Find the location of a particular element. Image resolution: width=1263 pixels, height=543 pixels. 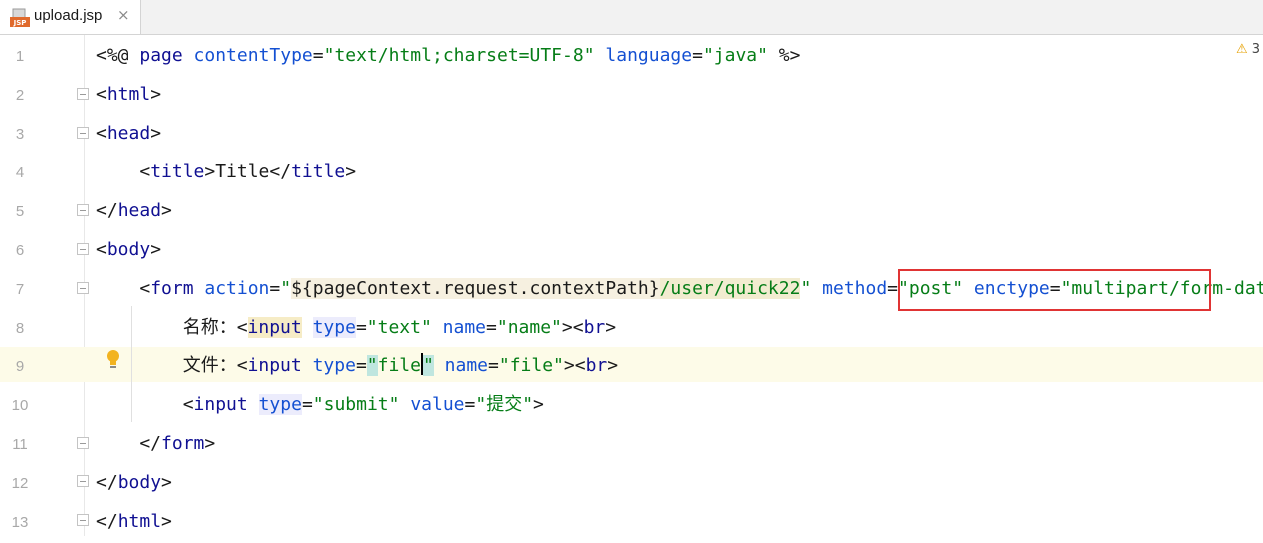

code-text: 名称：<input type="text" name="name"><br> is located at coordinates (356, 328).